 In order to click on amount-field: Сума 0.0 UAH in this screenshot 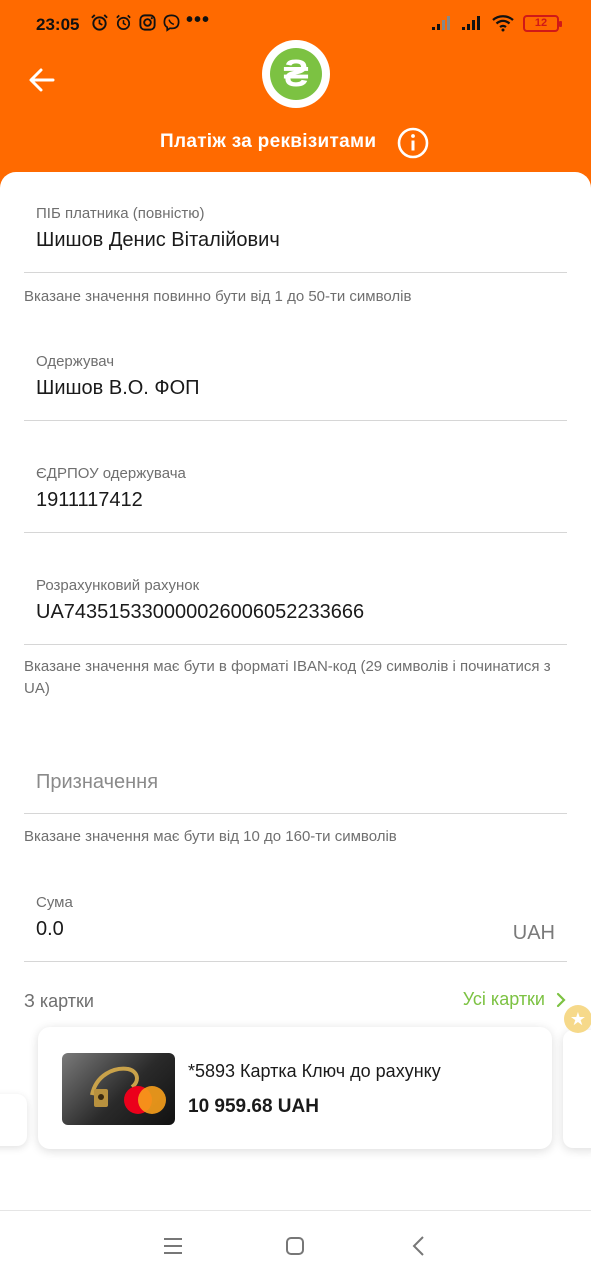, I will do `click(295, 912)`.